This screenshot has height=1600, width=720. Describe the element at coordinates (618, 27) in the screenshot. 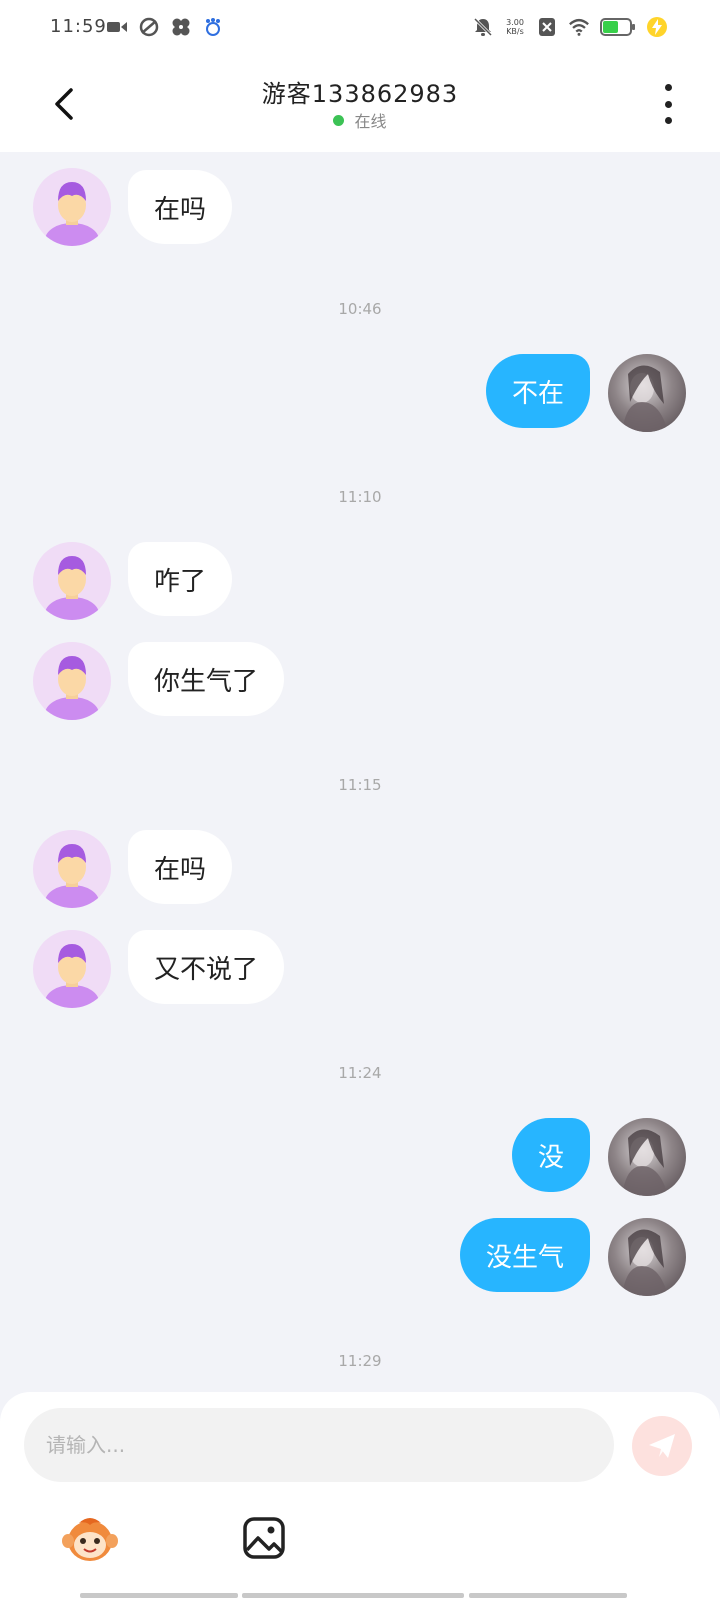

I see `battery-icon` at that location.